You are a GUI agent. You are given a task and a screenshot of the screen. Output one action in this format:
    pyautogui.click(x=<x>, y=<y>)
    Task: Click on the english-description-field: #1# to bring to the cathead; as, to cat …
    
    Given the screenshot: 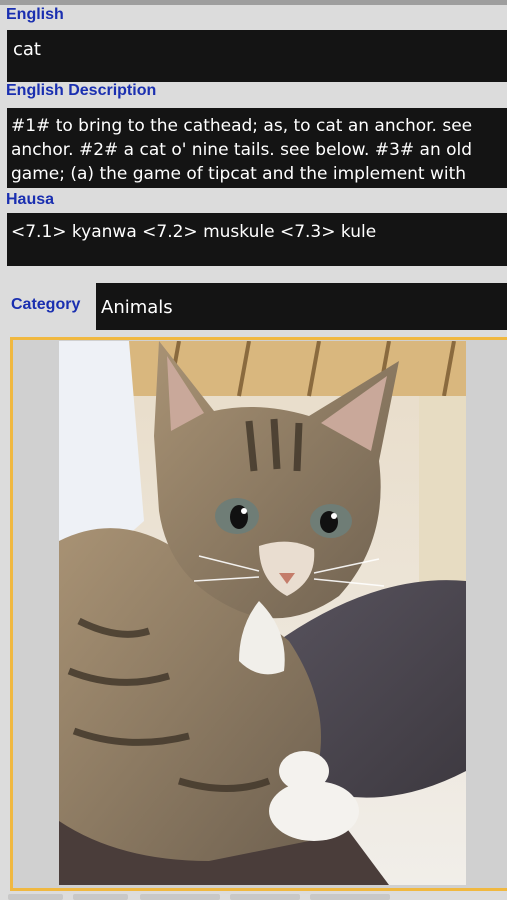 What is the action you would take?
    pyautogui.click(x=257, y=148)
    